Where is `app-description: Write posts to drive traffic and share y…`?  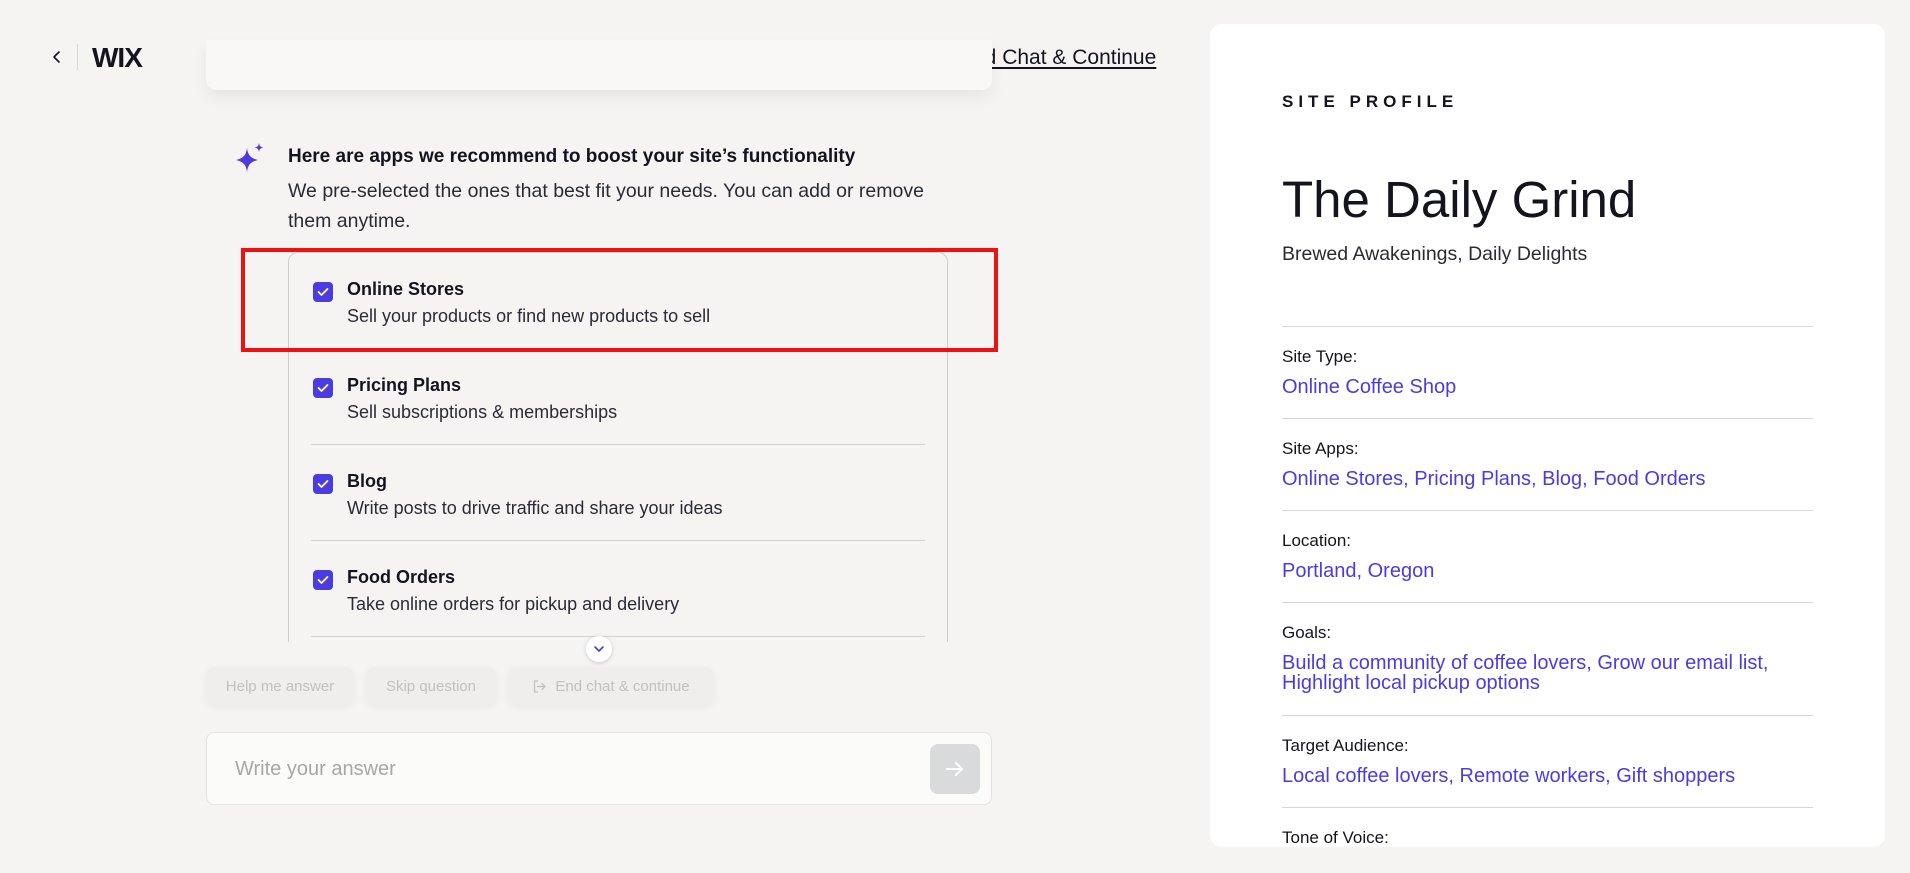 app-description: Write posts to drive traffic and share y… is located at coordinates (535, 508).